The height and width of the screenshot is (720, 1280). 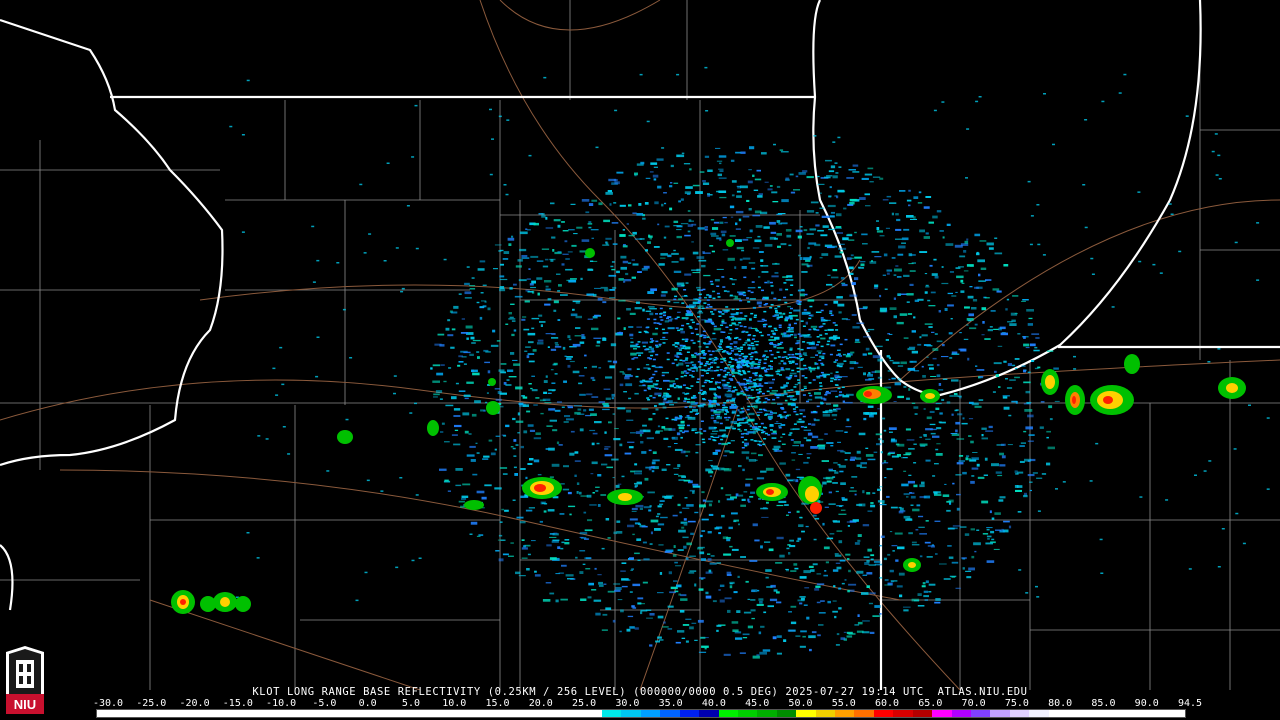 I want to click on scale-label: 0.0, so click(x=367, y=703).